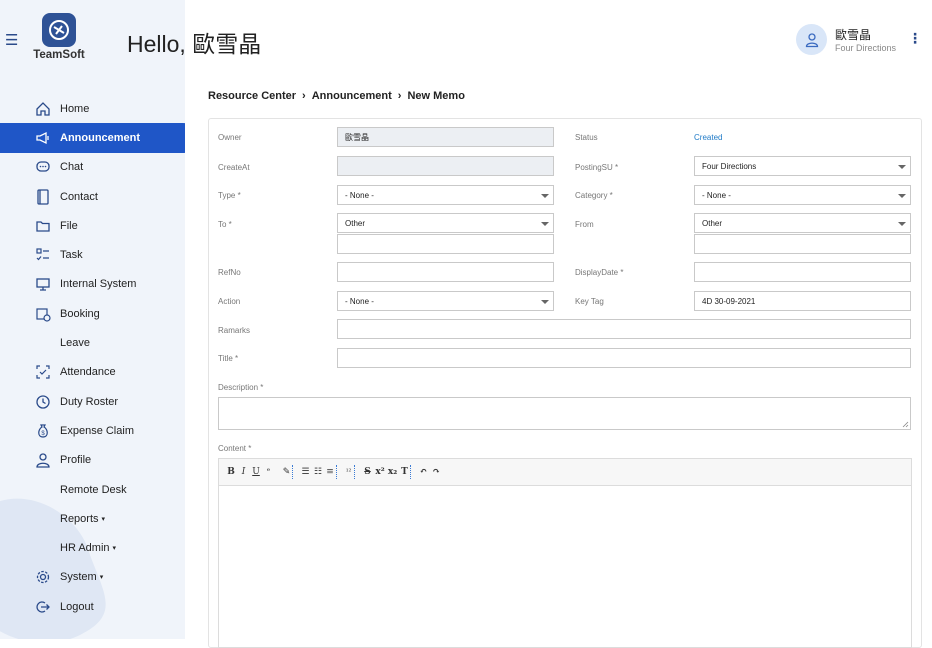 The width and height of the screenshot is (932, 648). What do you see at coordinates (252, 96) in the screenshot?
I see `breadcrumb-resource-center: Resource Center` at bounding box center [252, 96].